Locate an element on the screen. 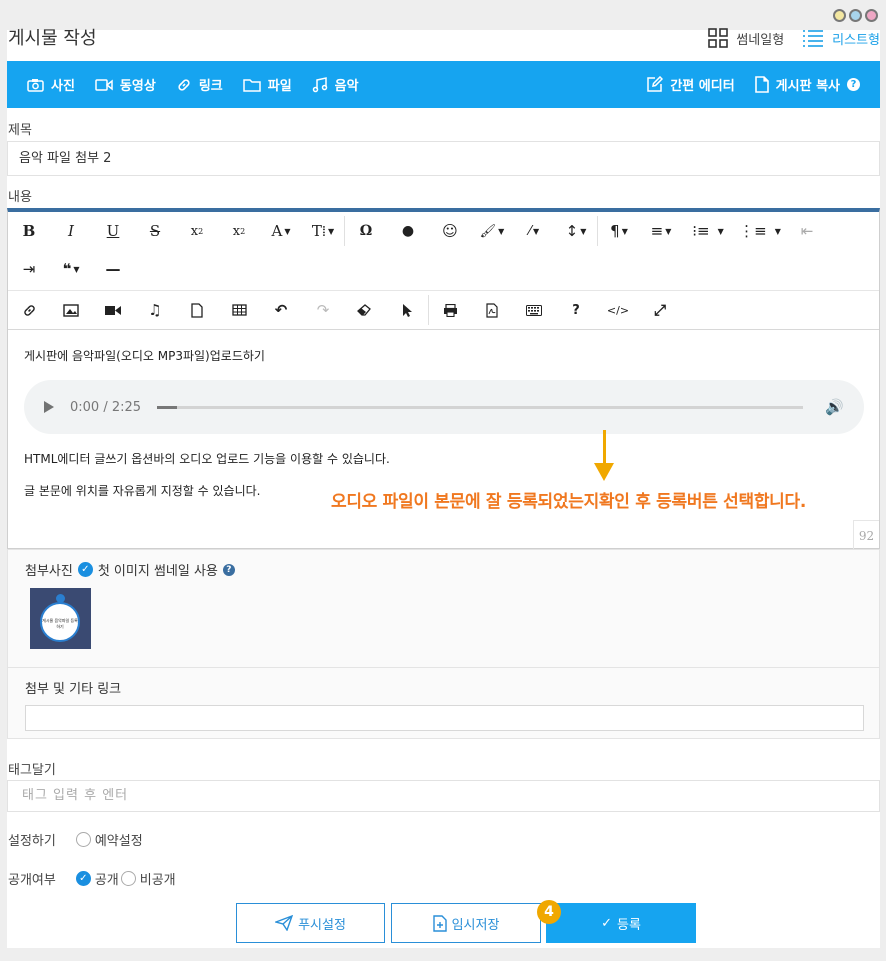 The width and height of the screenshot is (886, 961). thumbnail-caption: 게시물 음악파일 등록하기 is located at coordinates (60, 623).